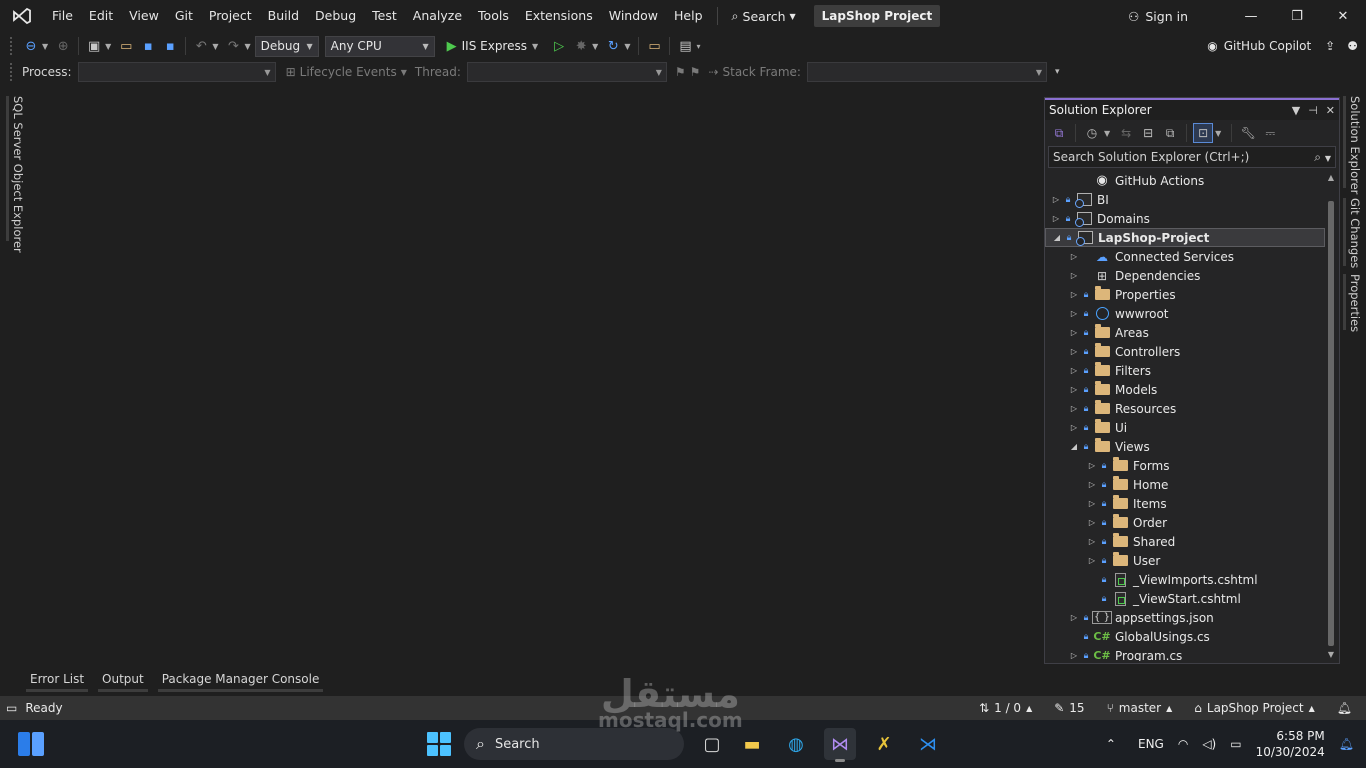 The width and height of the screenshot is (1366, 768). I want to click on tab-package-manager-console: Package Manager Console, so click(240, 680).